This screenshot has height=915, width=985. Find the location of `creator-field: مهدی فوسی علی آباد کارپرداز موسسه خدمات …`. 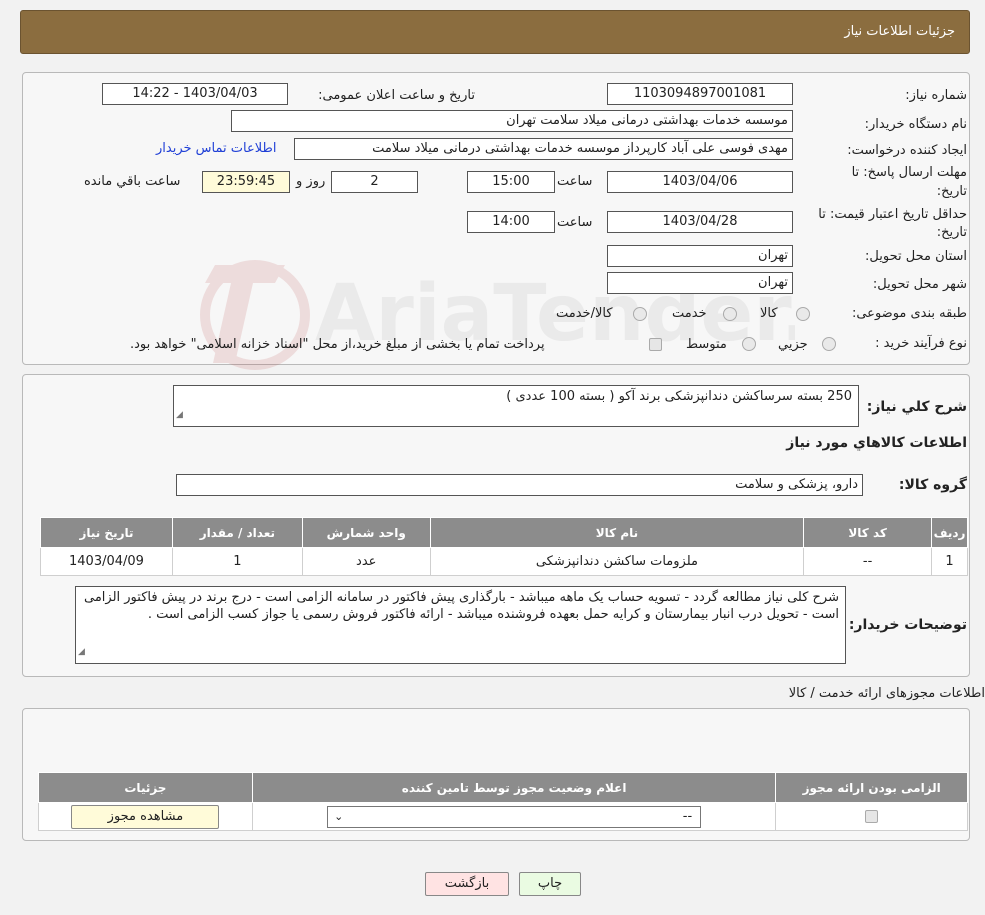

creator-field: مهدی فوسی علی آباد کارپرداز موسسه خدمات … is located at coordinates (543, 149).